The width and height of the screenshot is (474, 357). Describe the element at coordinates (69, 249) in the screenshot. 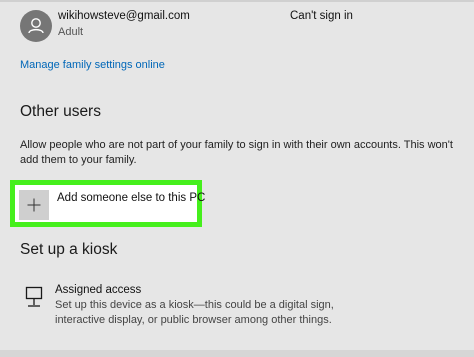

I see `kiosk-heading: Set up a kiosk` at that location.